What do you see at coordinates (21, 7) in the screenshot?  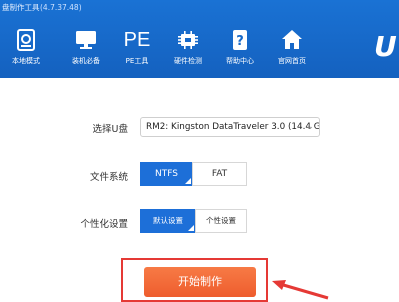 I see `window-title: 盘制作工具` at bounding box center [21, 7].